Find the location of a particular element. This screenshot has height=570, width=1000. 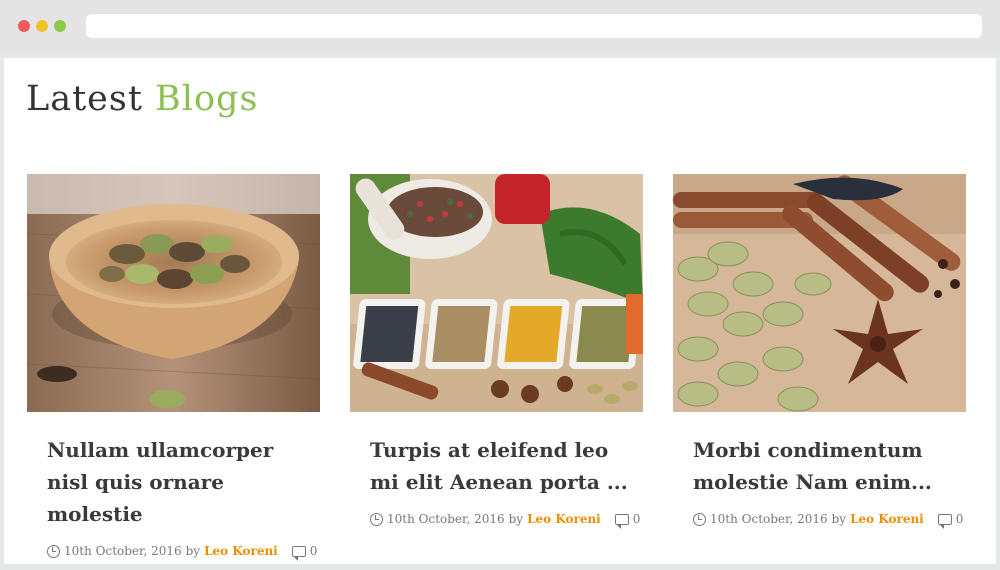

close-window-dot is located at coordinates (24, 26).